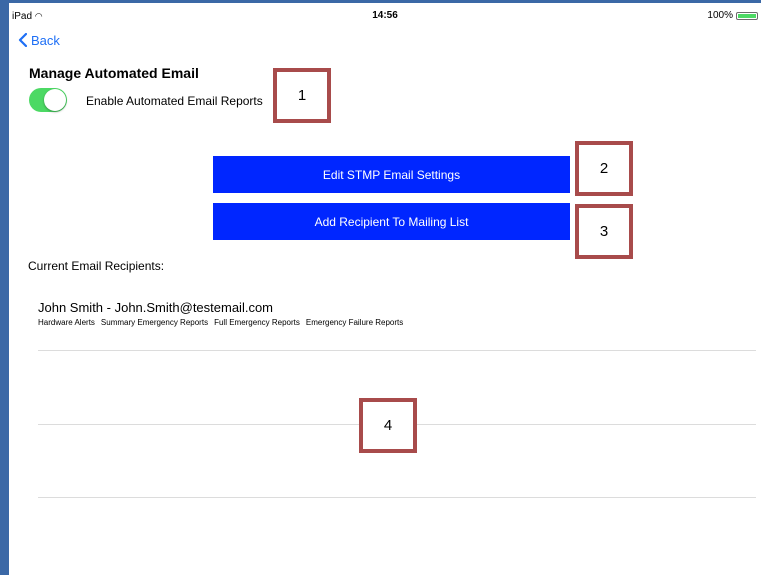 The height and width of the screenshot is (575, 761). I want to click on status-bar: iPad ◠ 14:56 100%, so click(385, 16).